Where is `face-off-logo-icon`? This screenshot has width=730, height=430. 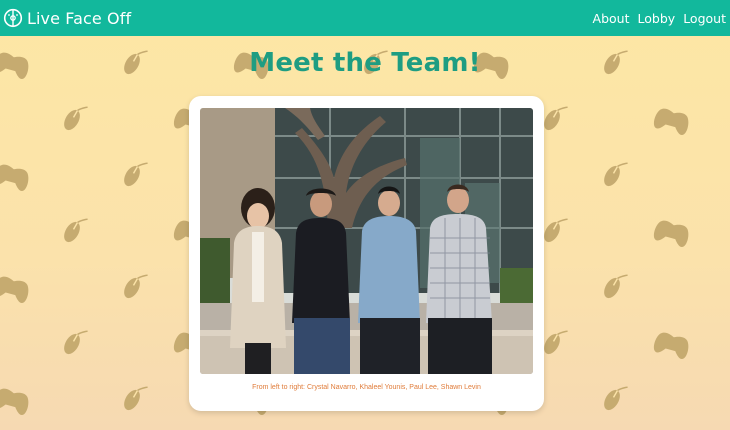 face-off-logo-icon is located at coordinates (13, 18).